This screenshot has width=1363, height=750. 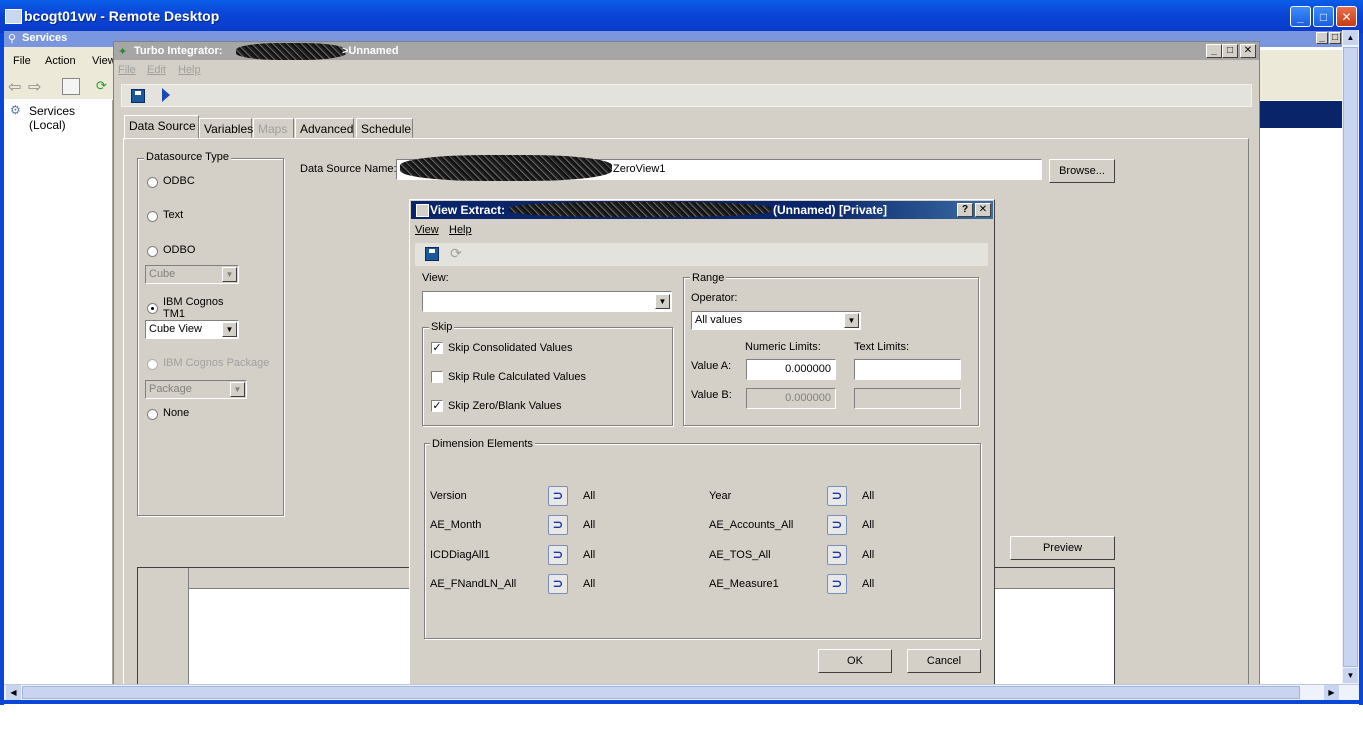 I want to click on text-limits-label: Text Limits:, so click(x=882, y=347).